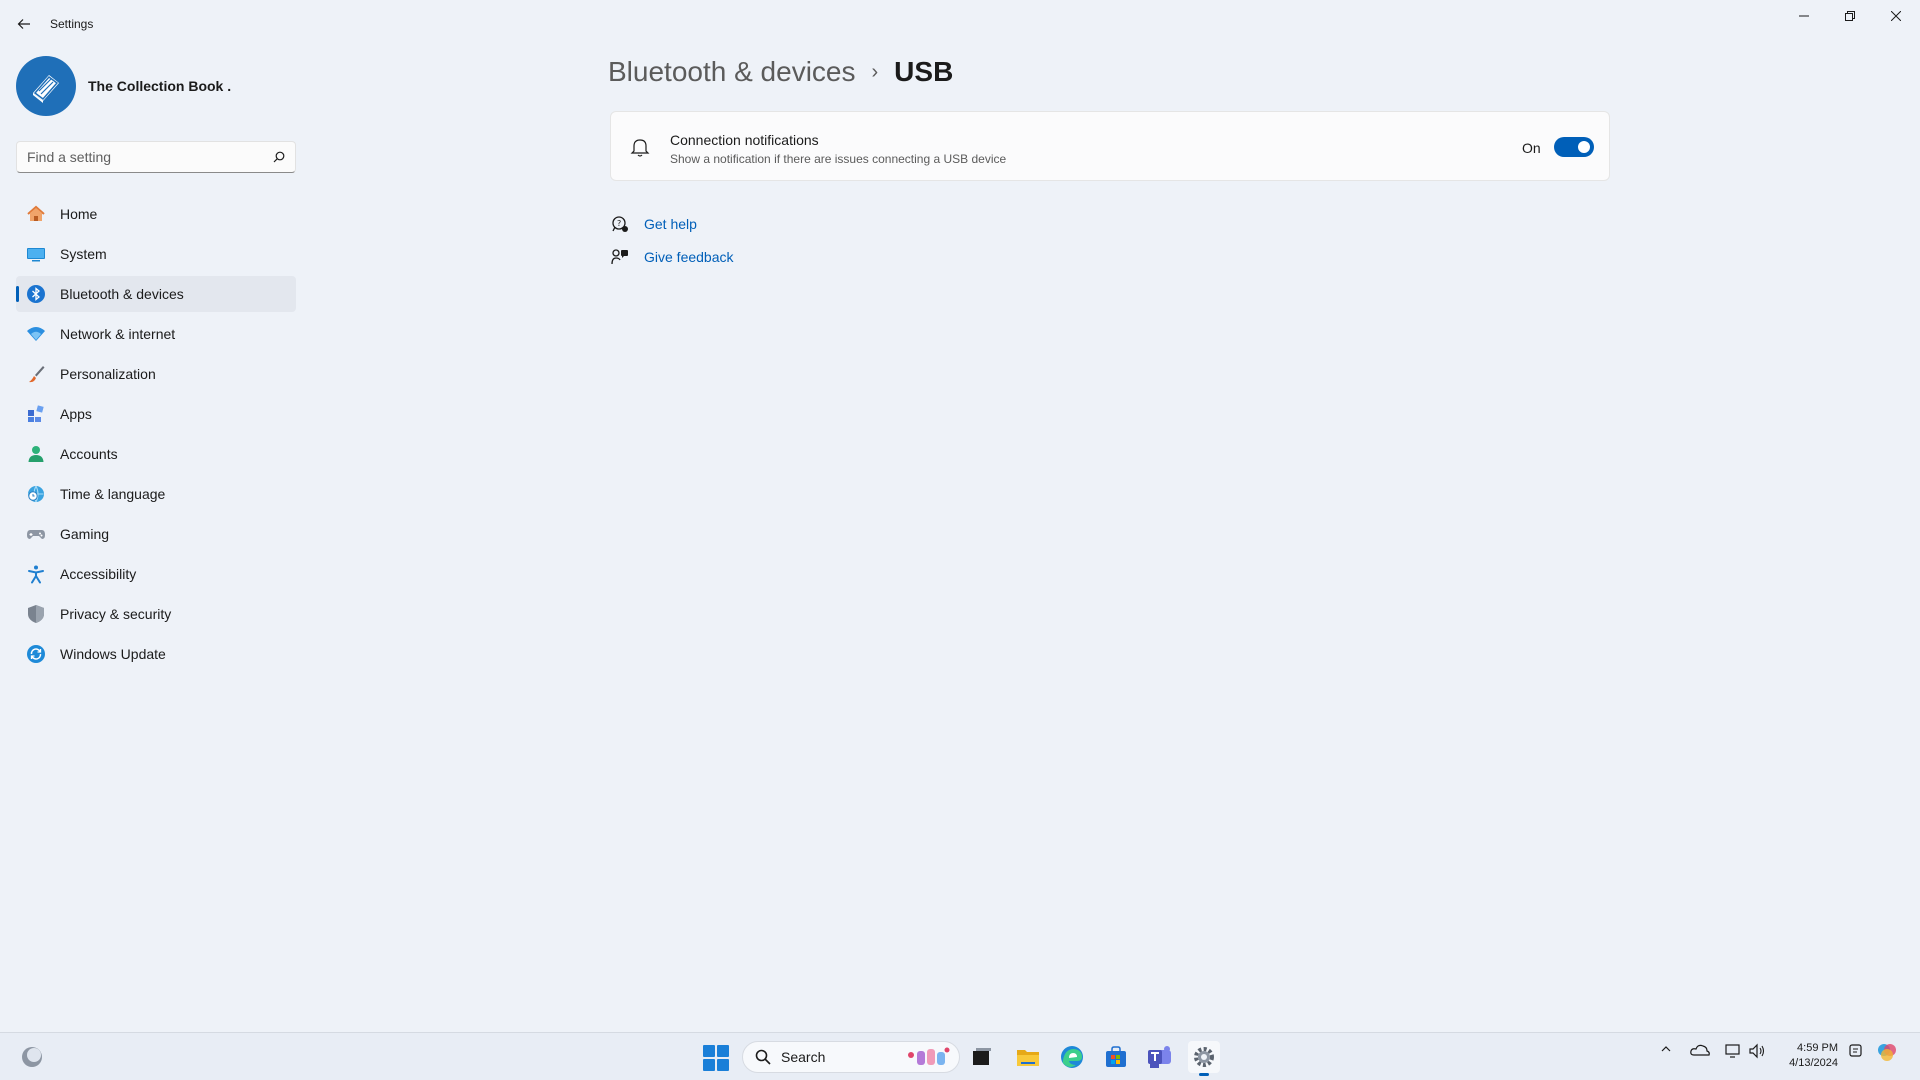 The height and width of the screenshot is (1080, 1920). What do you see at coordinates (924, 71) in the screenshot?
I see `page-title: USB` at bounding box center [924, 71].